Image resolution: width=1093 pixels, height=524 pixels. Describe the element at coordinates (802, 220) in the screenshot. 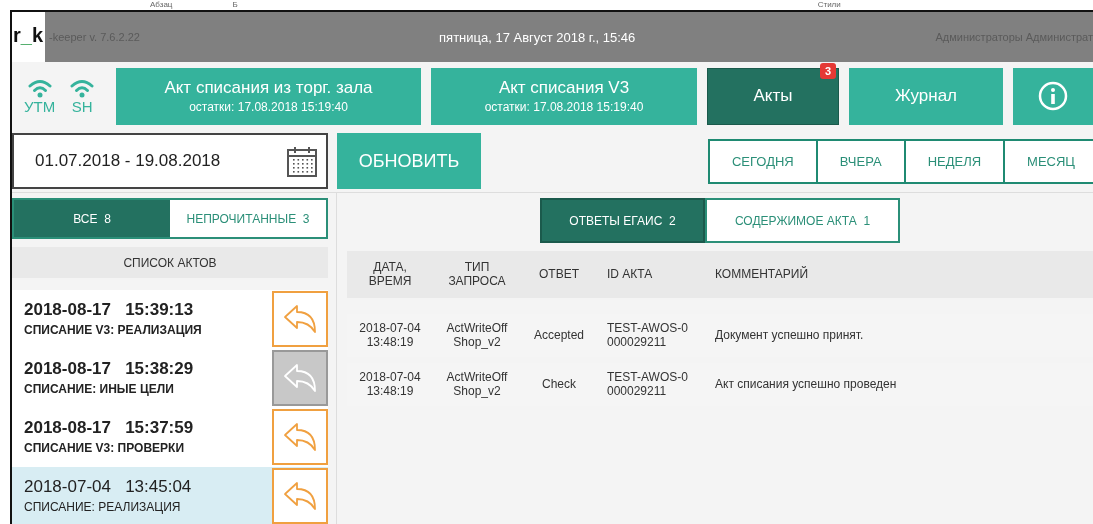

I see `detail-tab: СОДЕРЖИМОЕ АКТА 1` at that location.